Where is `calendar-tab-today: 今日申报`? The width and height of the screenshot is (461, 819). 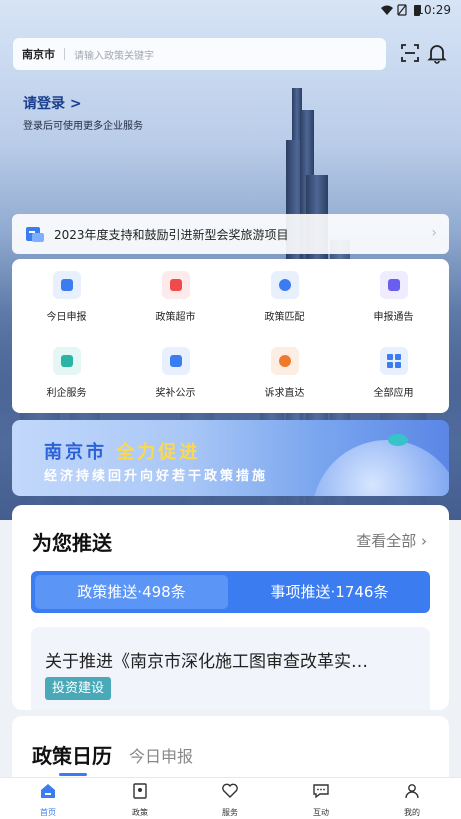
calendar-tab-today: 今日申报 is located at coordinates (161, 755).